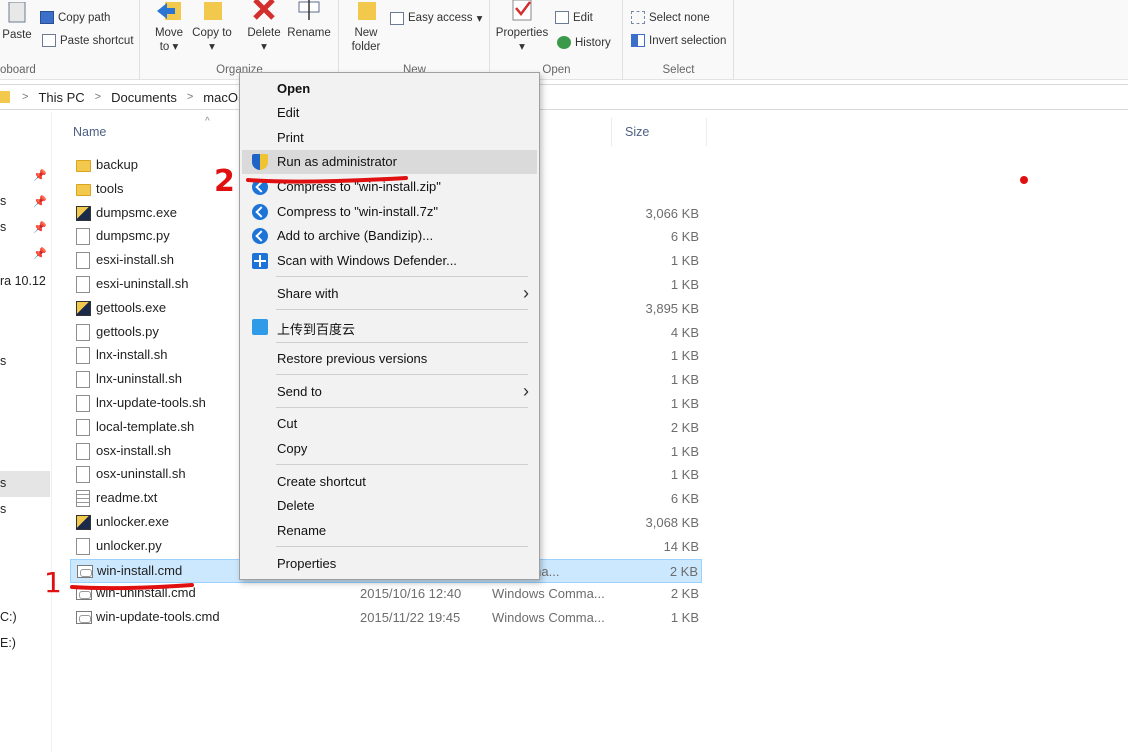 The width and height of the screenshot is (1128, 752). Describe the element at coordinates (389, 392) in the screenshot. I see `menu-send-to: Send to ›` at that location.